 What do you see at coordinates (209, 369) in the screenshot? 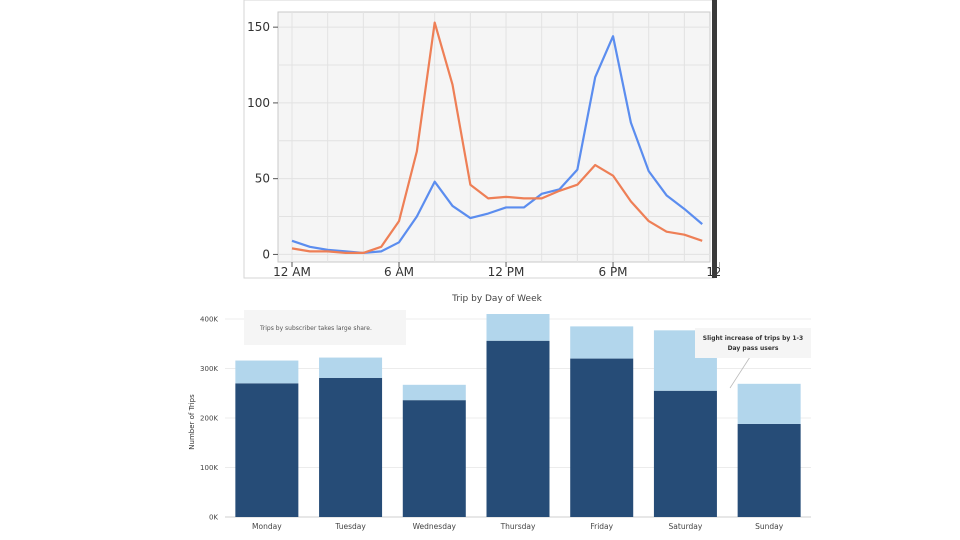
I see `y-tick-label: 300K` at bounding box center [209, 369].